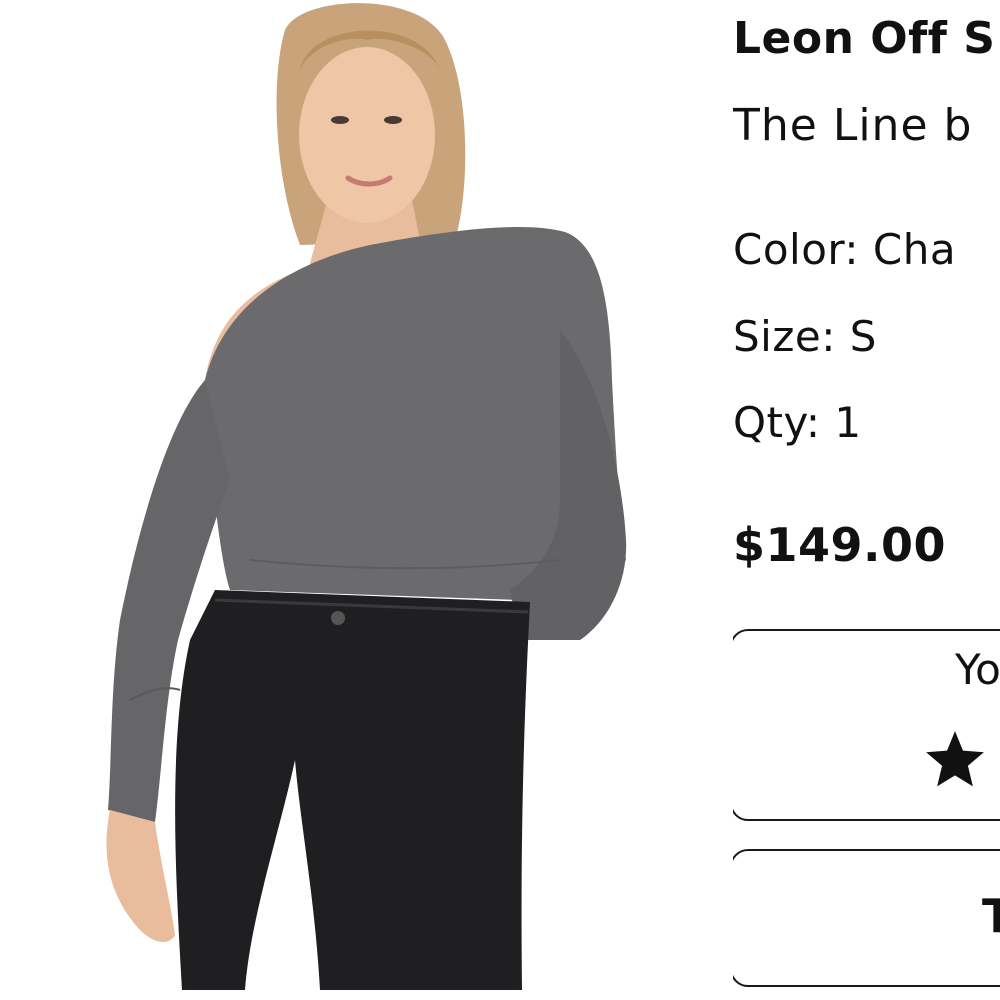 The width and height of the screenshot is (1000, 1000). Describe the element at coordinates (845, 249) in the screenshot. I see `product-color: Color: Cha` at that location.